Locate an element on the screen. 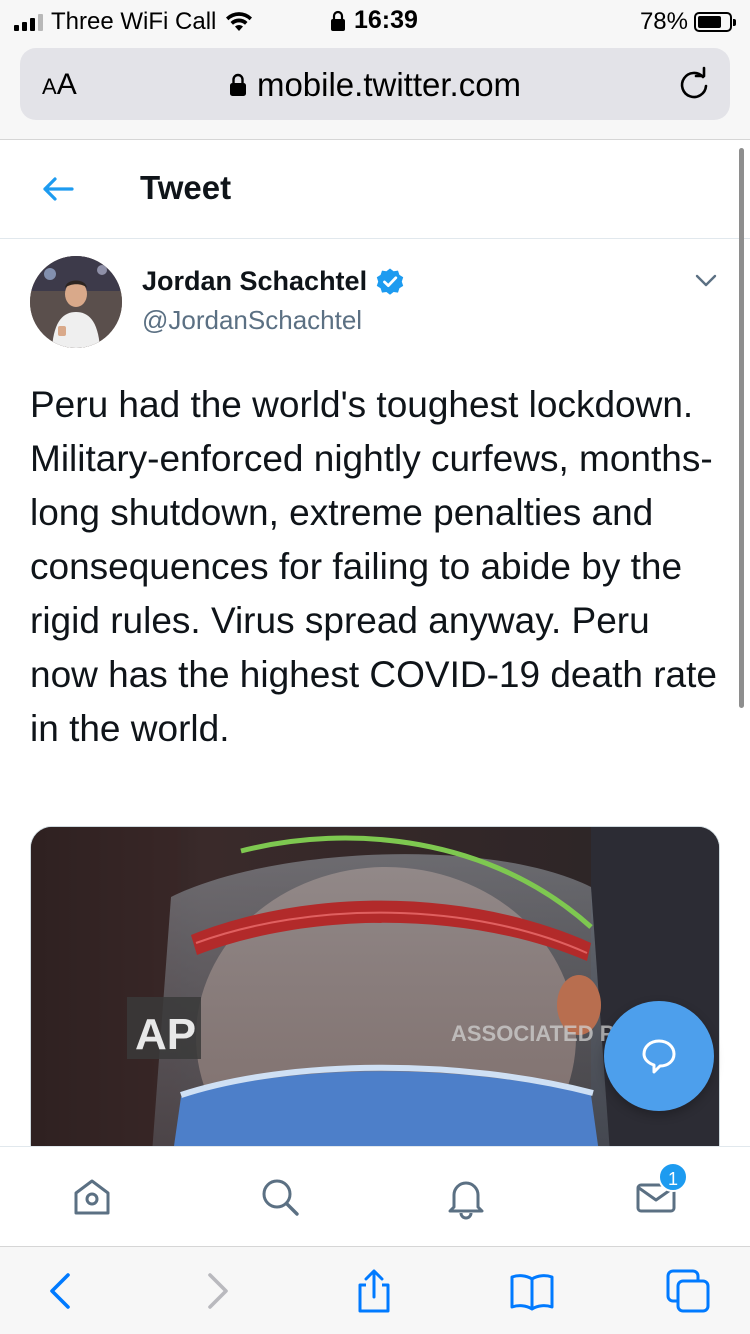  battery-icon is located at coordinates (715, 22).